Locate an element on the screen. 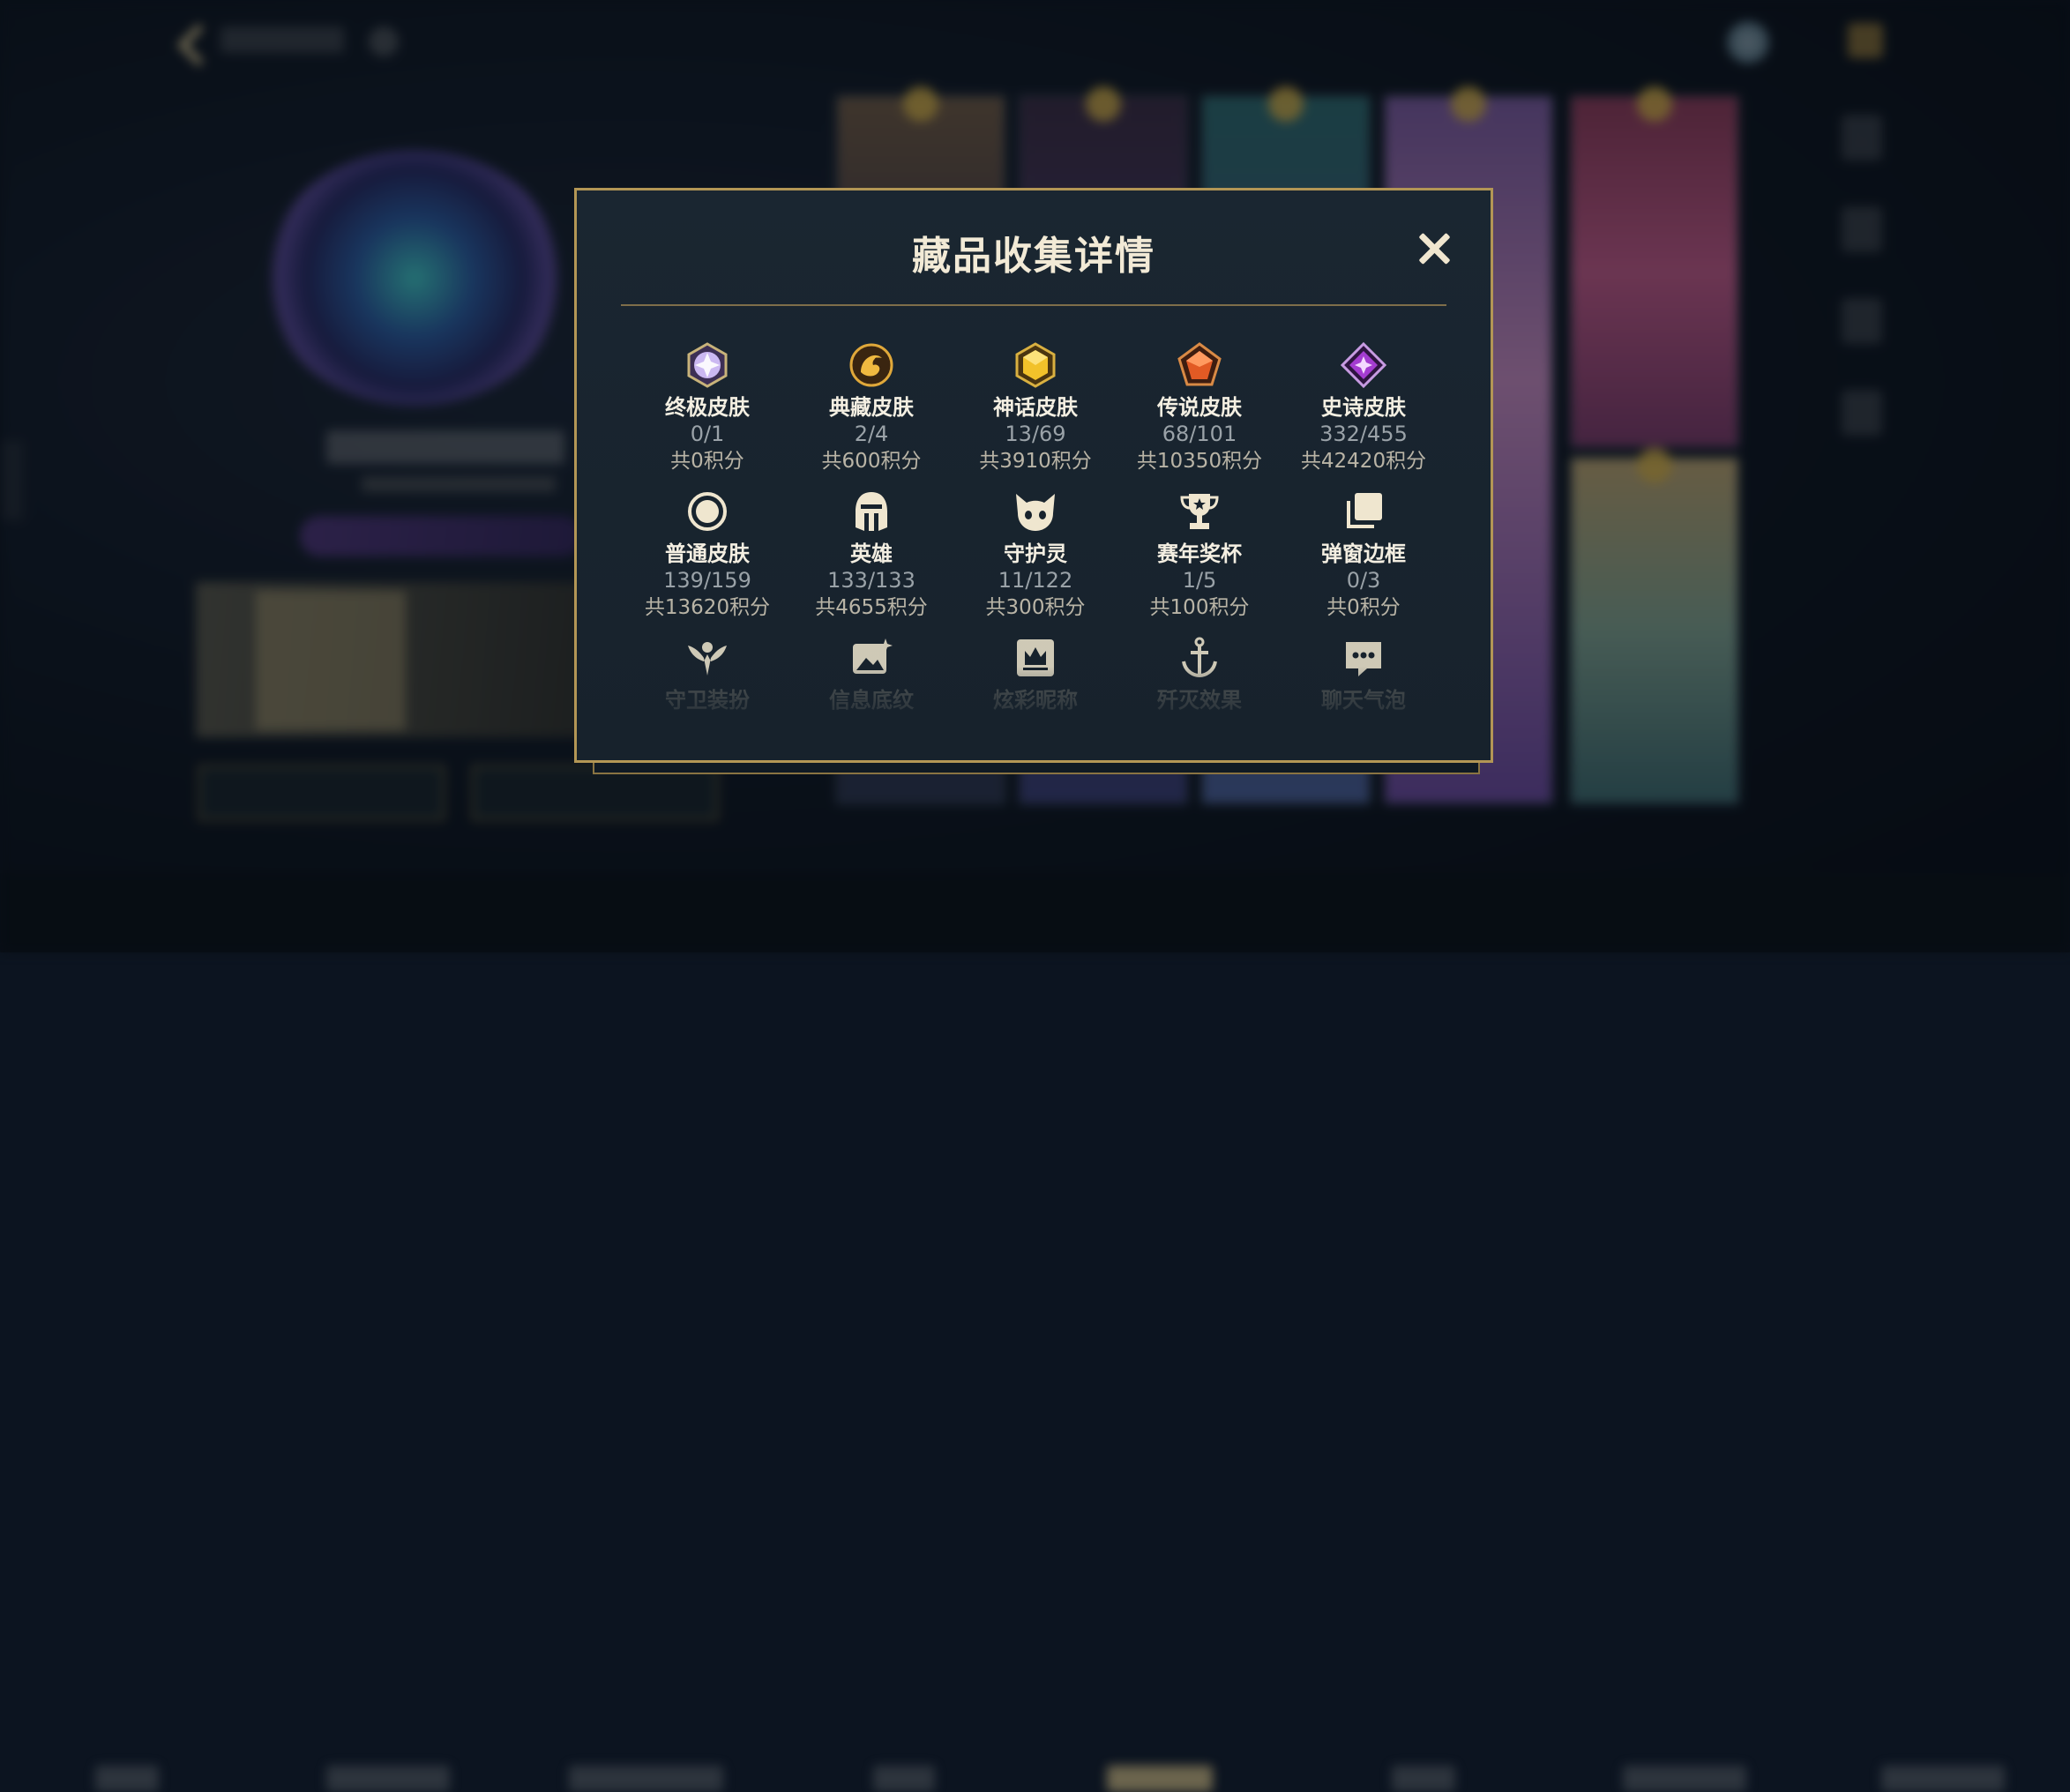 This screenshot has width=2070, height=1792. item-points: 共600积分 is located at coordinates (871, 461).